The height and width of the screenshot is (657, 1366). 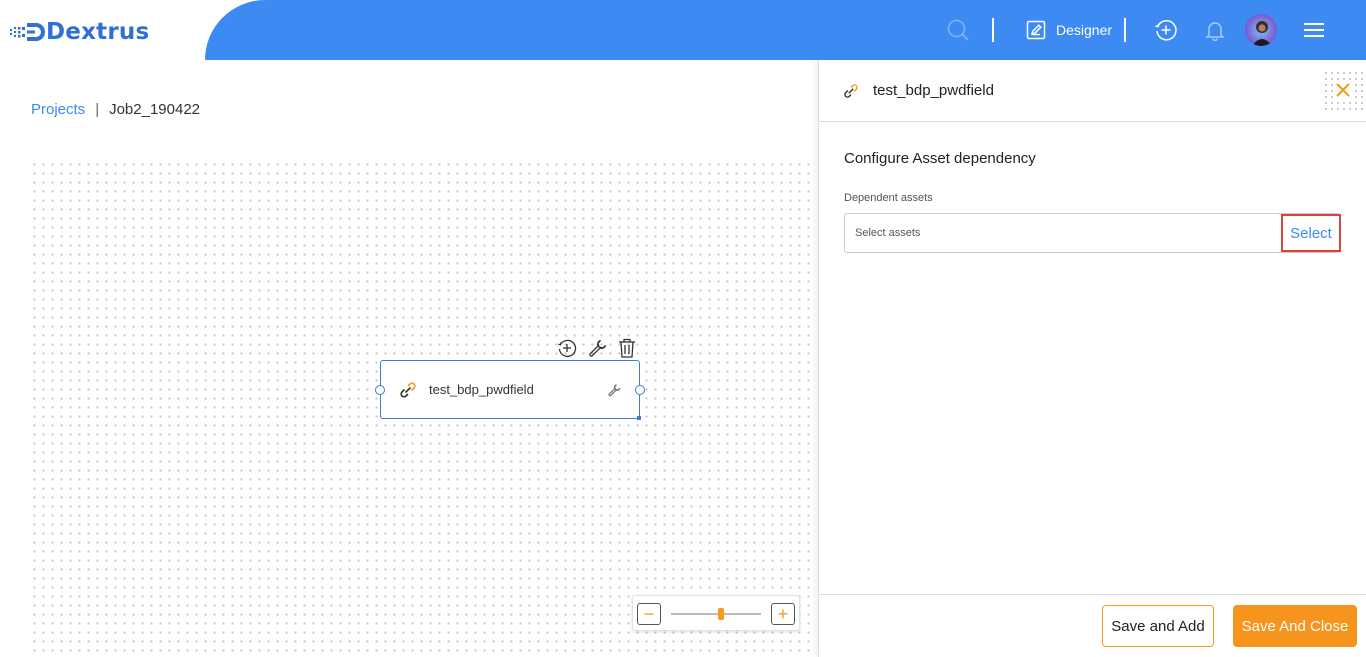 What do you see at coordinates (27, 32) in the screenshot?
I see `dextrus-logo-icon` at bounding box center [27, 32].